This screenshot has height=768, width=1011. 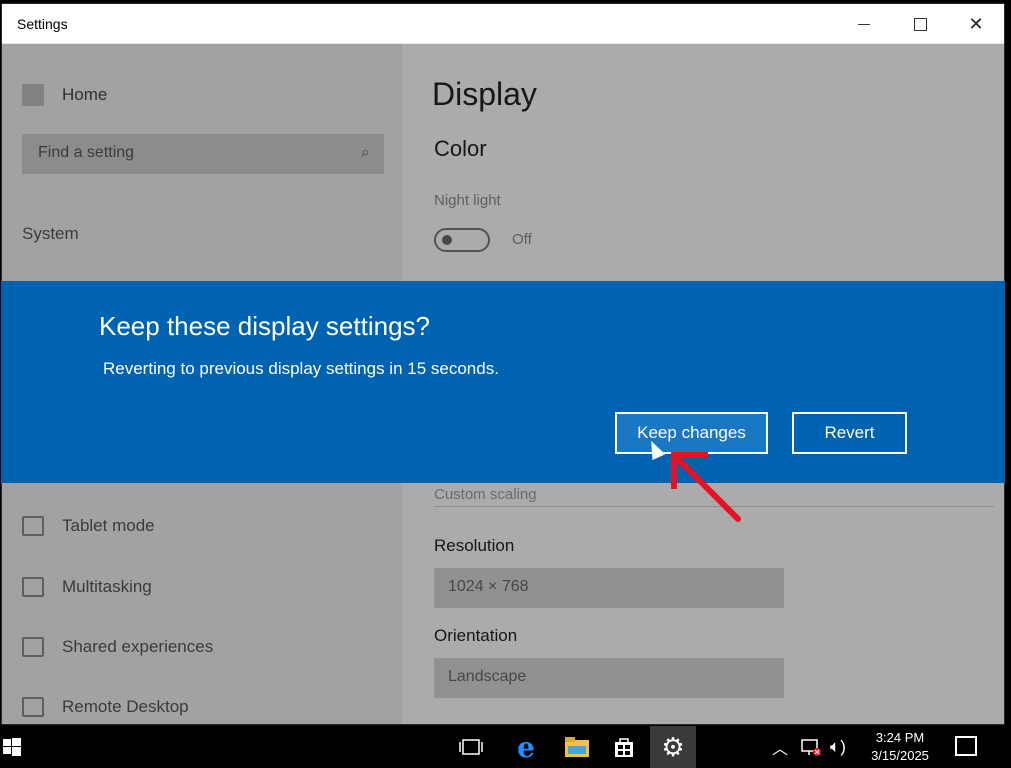 I want to click on network-disconnected-icon, so click(x=811, y=747).